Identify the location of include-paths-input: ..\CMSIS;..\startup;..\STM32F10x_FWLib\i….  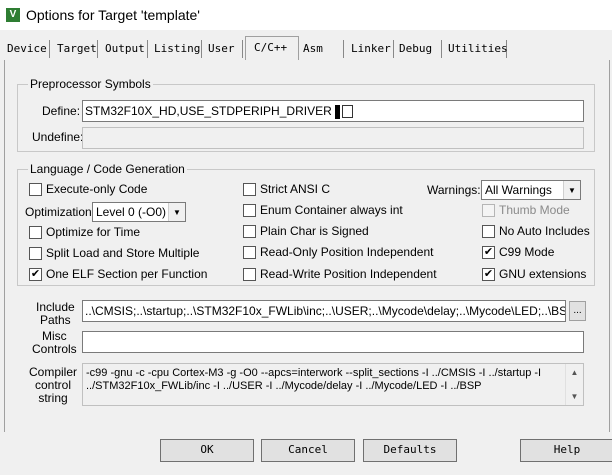
(324, 311).